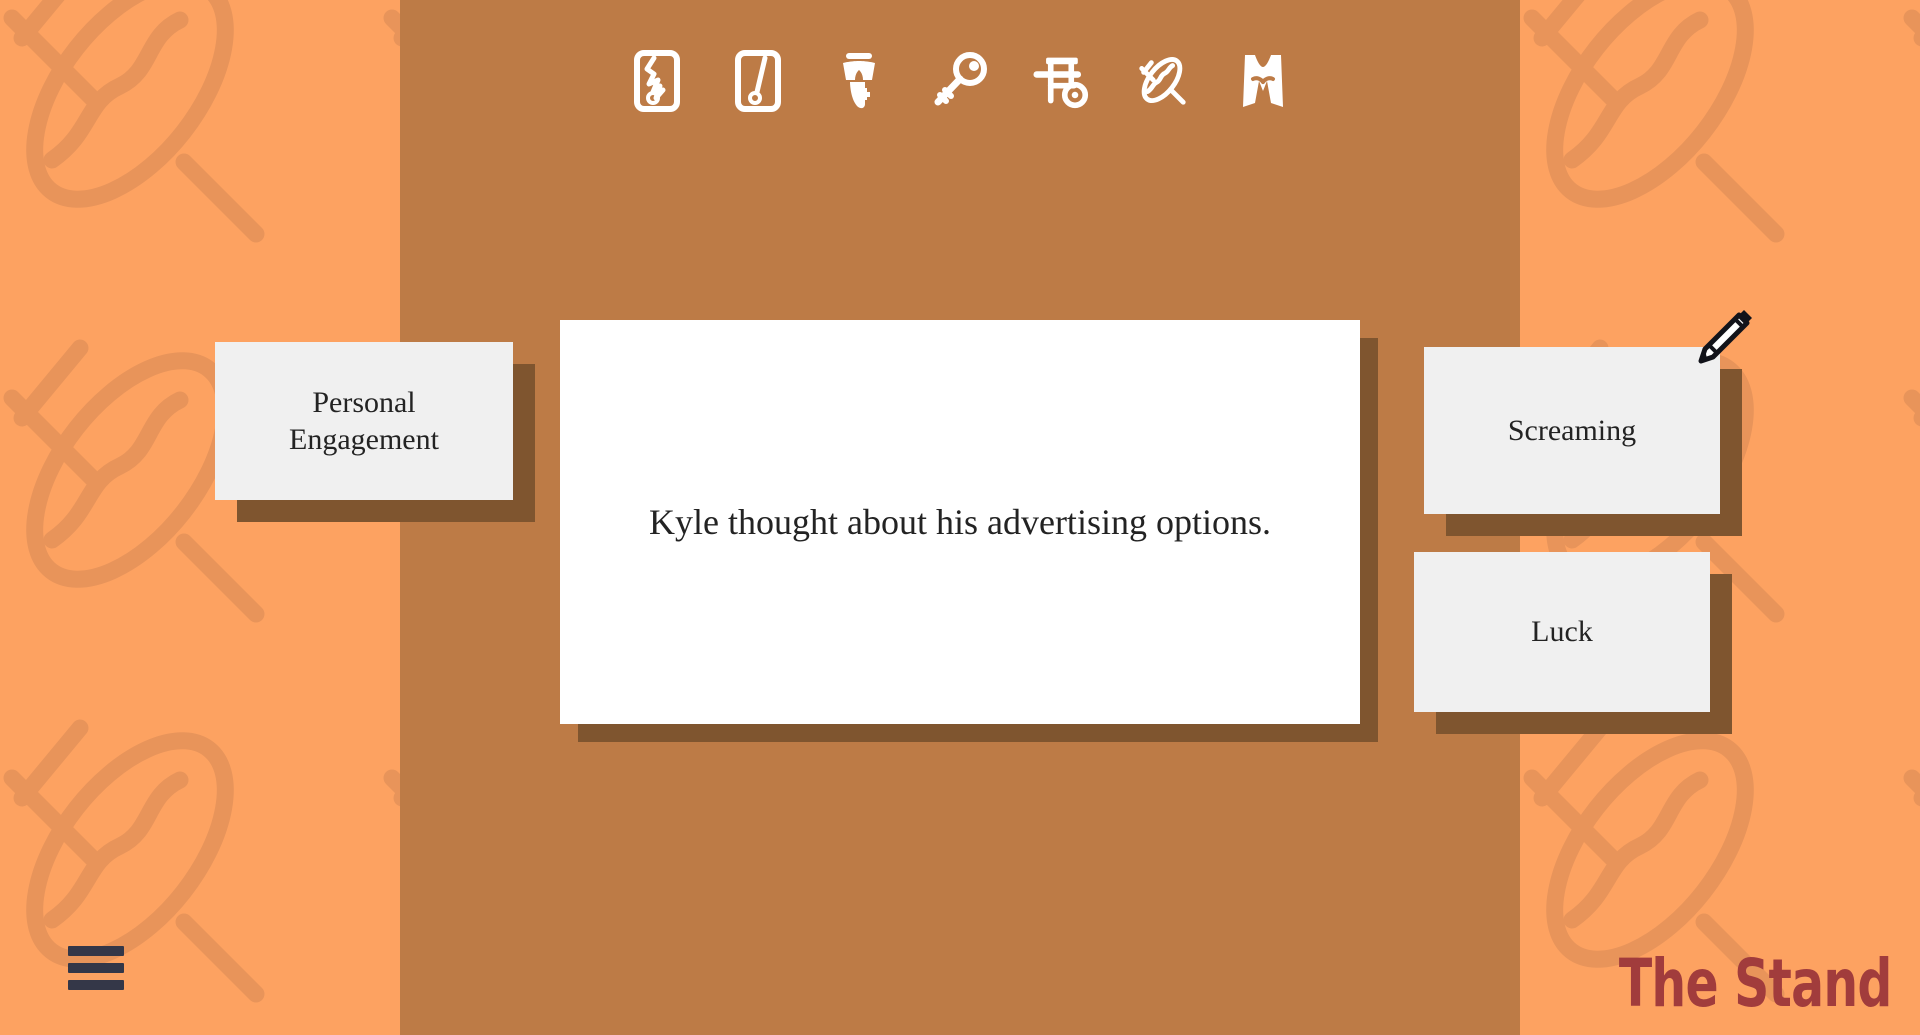  What do you see at coordinates (859, 81) in the screenshot?
I see `helmet-mask-icon` at bounding box center [859, 81].